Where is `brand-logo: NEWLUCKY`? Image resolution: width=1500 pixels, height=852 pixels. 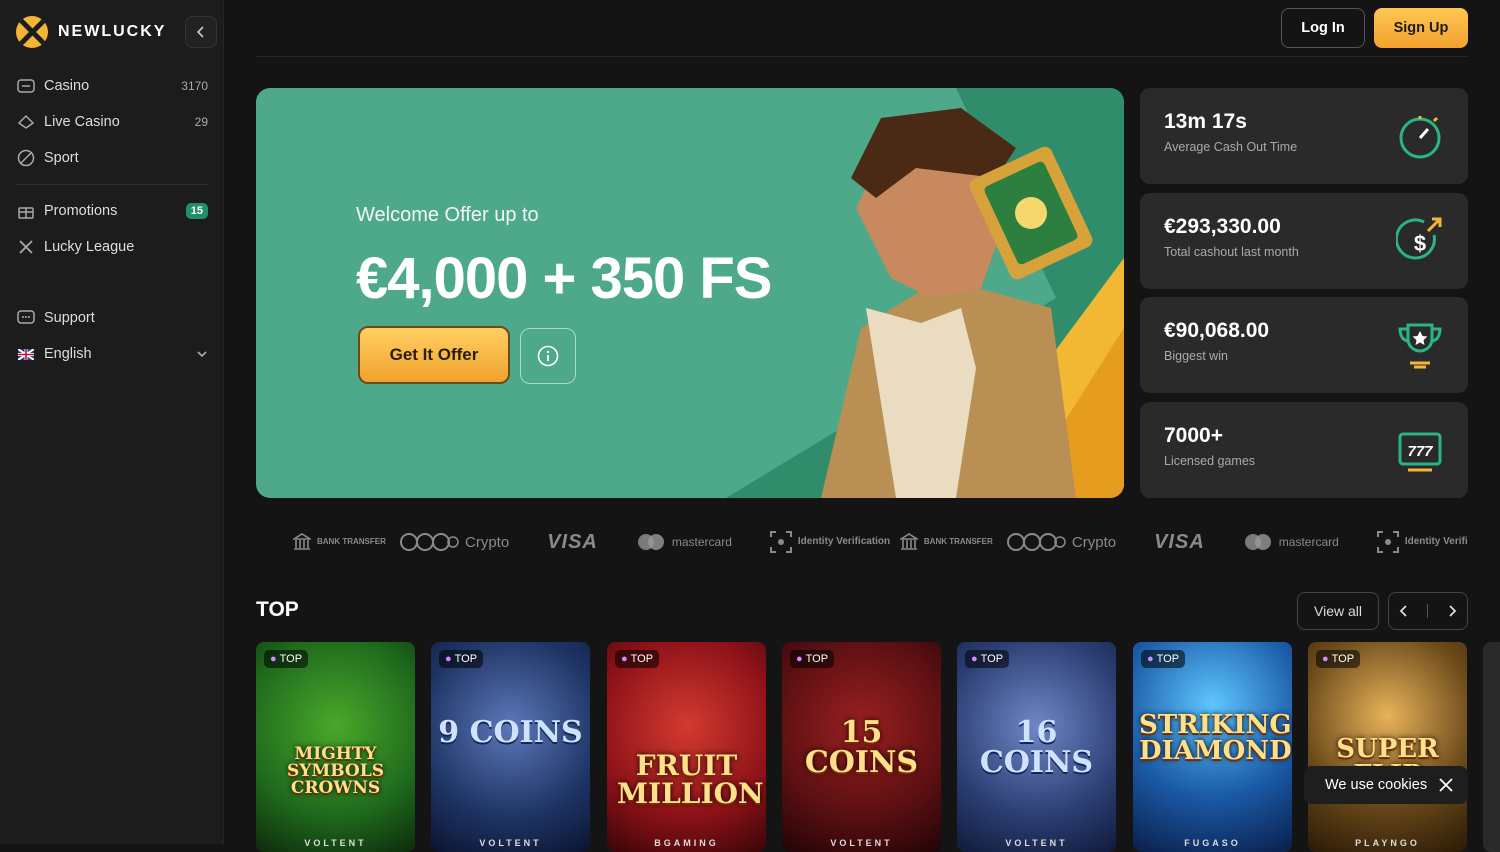 brand-logo: NEWLUCKY is located at coordinates (91, 32).